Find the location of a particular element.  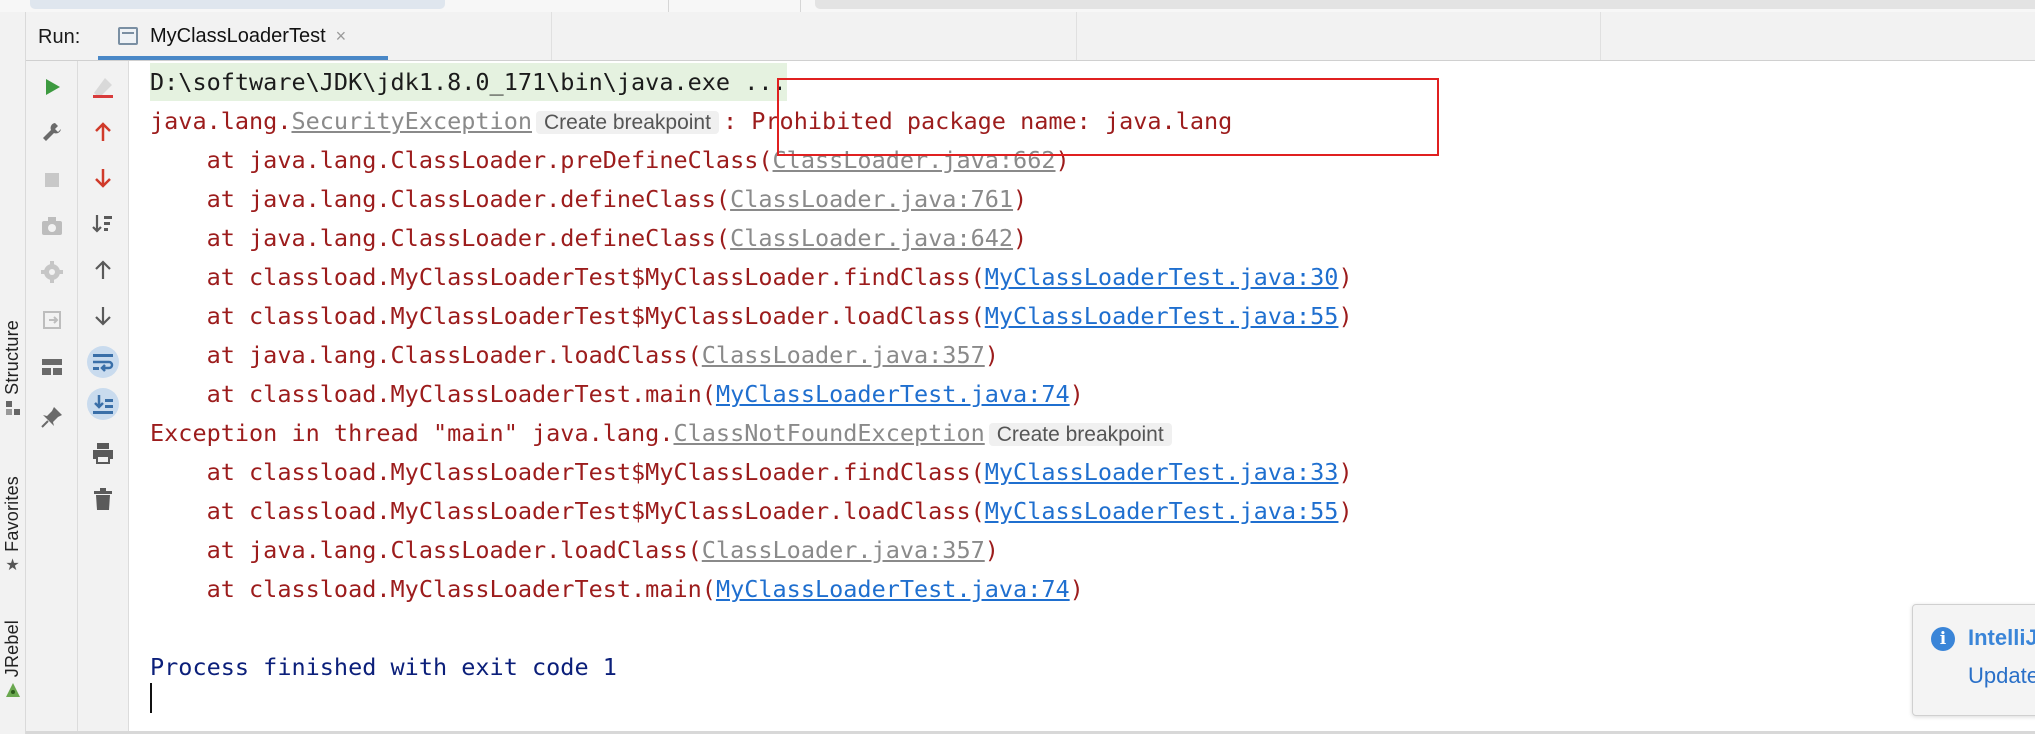

next-occurrence-button is located at coordinates (103, 178).